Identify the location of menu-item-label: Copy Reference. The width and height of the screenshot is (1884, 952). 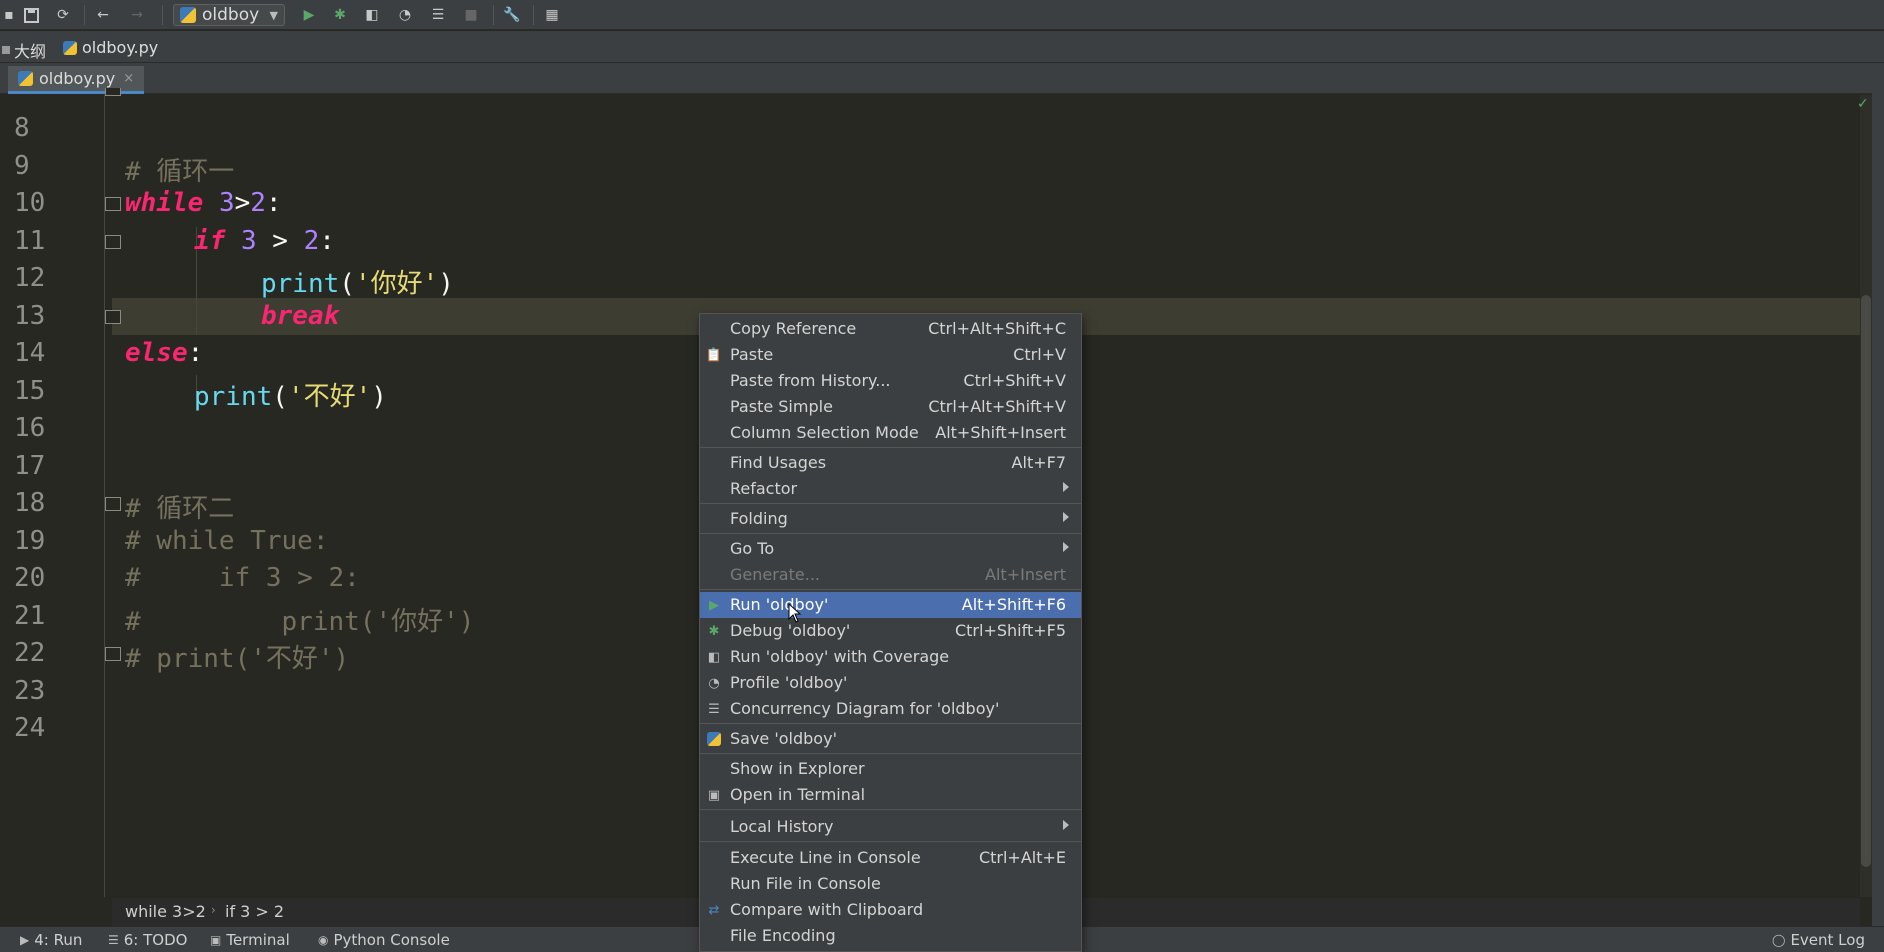
(793, 328).